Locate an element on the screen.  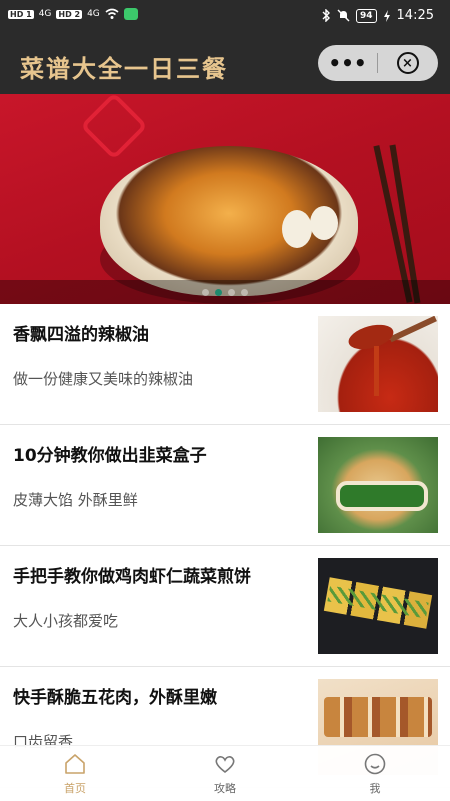
tab-me: 我 is located at coordinates (375, 773).